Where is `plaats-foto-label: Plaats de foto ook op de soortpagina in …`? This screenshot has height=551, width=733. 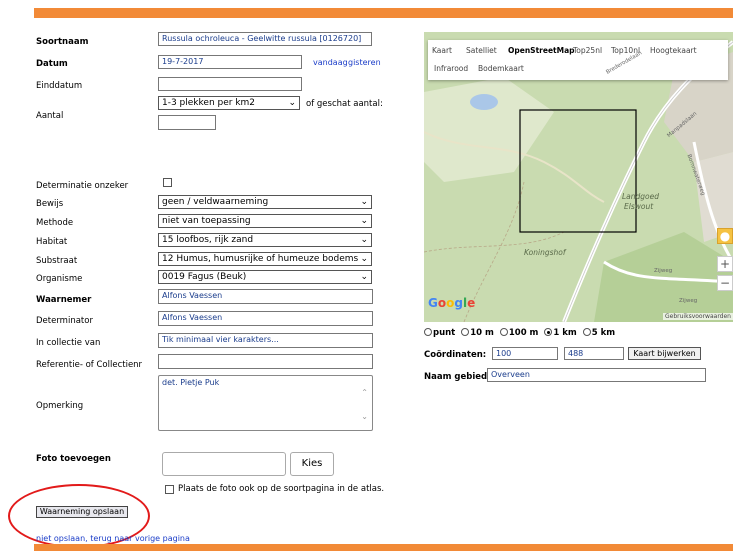 plaats-foto-label: Plaats de foto ook op de soortpagina in … is located at coordinates (281, 489).